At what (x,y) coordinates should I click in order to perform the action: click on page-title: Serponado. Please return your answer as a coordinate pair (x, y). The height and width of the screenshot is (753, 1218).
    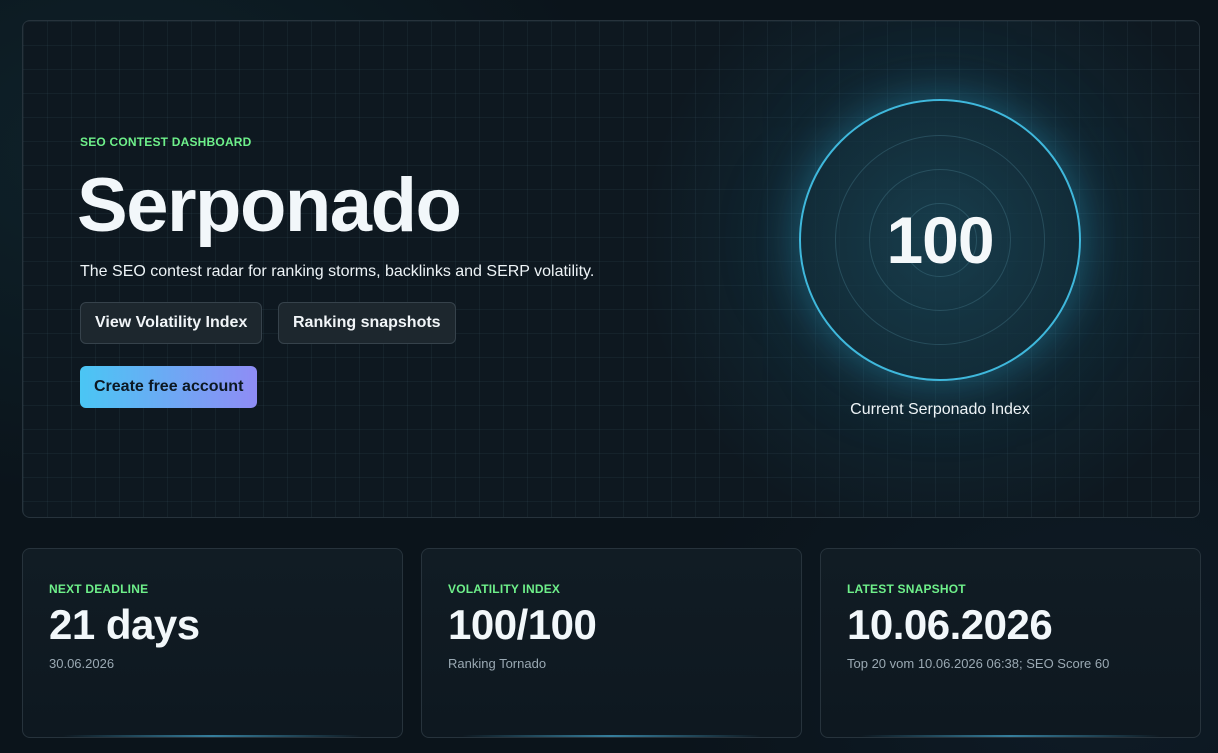
    Looking at the image, I should click on (269, 205).